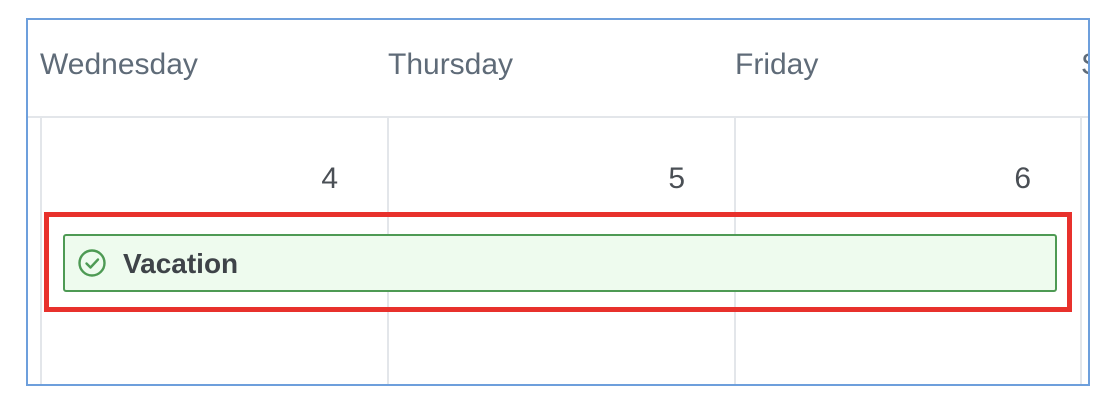  Describe the element at coordinates (92, 263) in the screenshot. I see `check-circle-icon` at that location.